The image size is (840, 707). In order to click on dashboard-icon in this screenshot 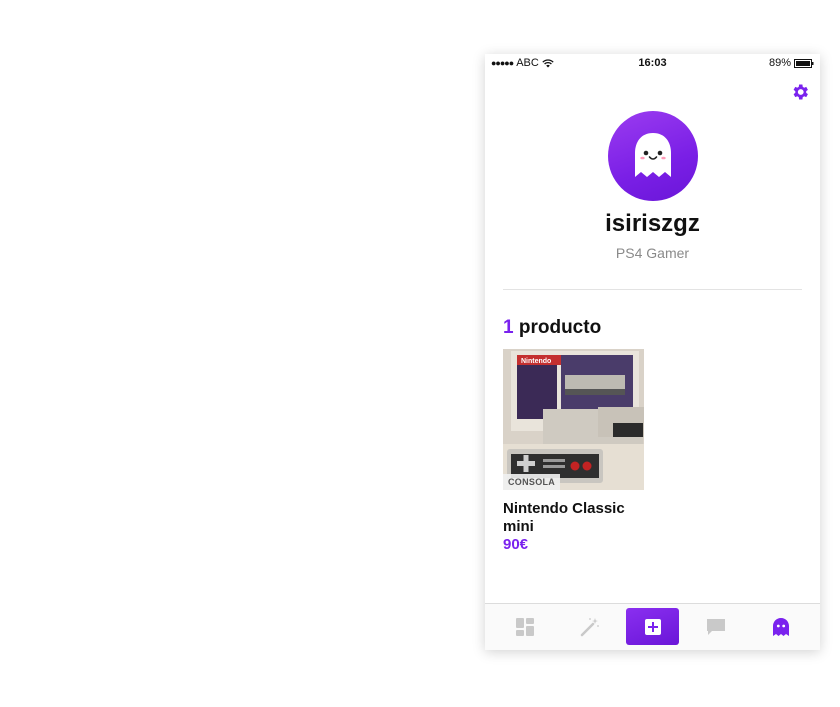, I will do `click(524, 627)`.